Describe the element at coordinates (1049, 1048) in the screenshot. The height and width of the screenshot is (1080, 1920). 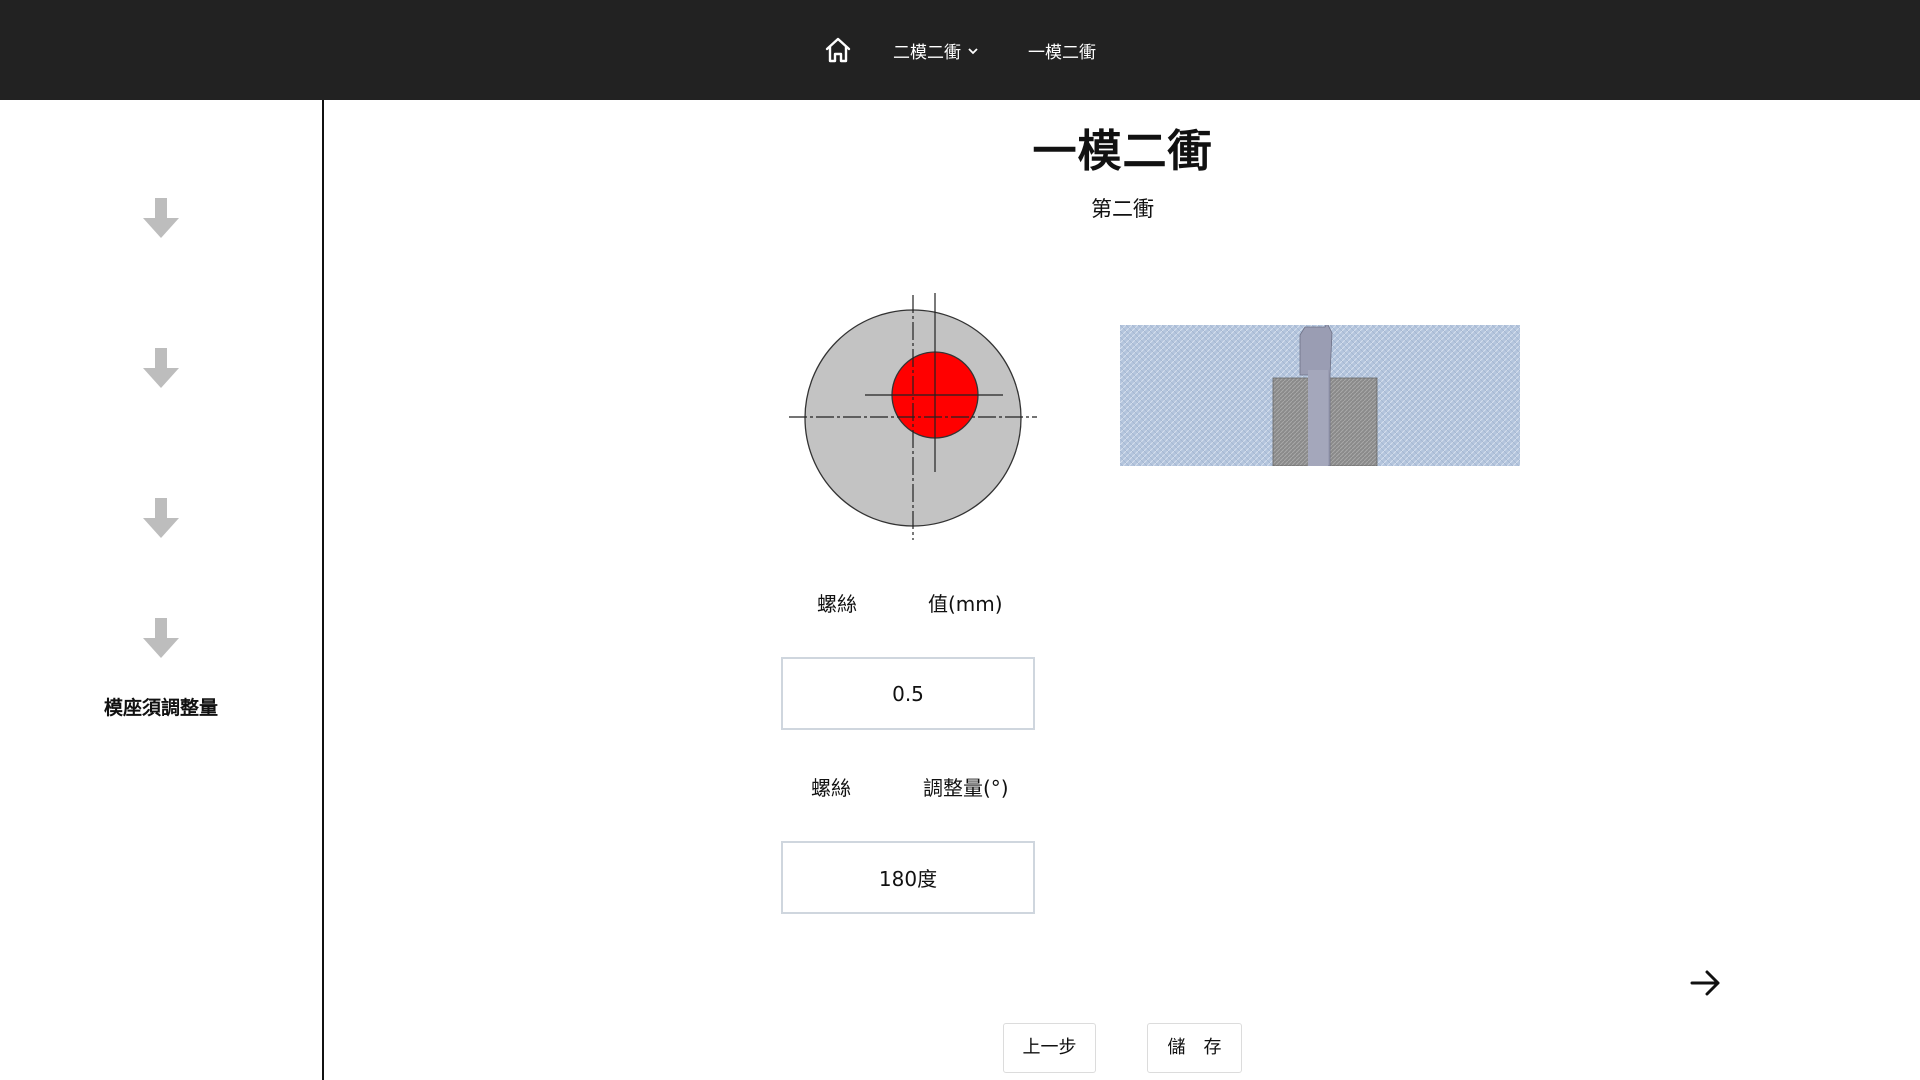
I see `previous-step-button: 上一步` at that location.